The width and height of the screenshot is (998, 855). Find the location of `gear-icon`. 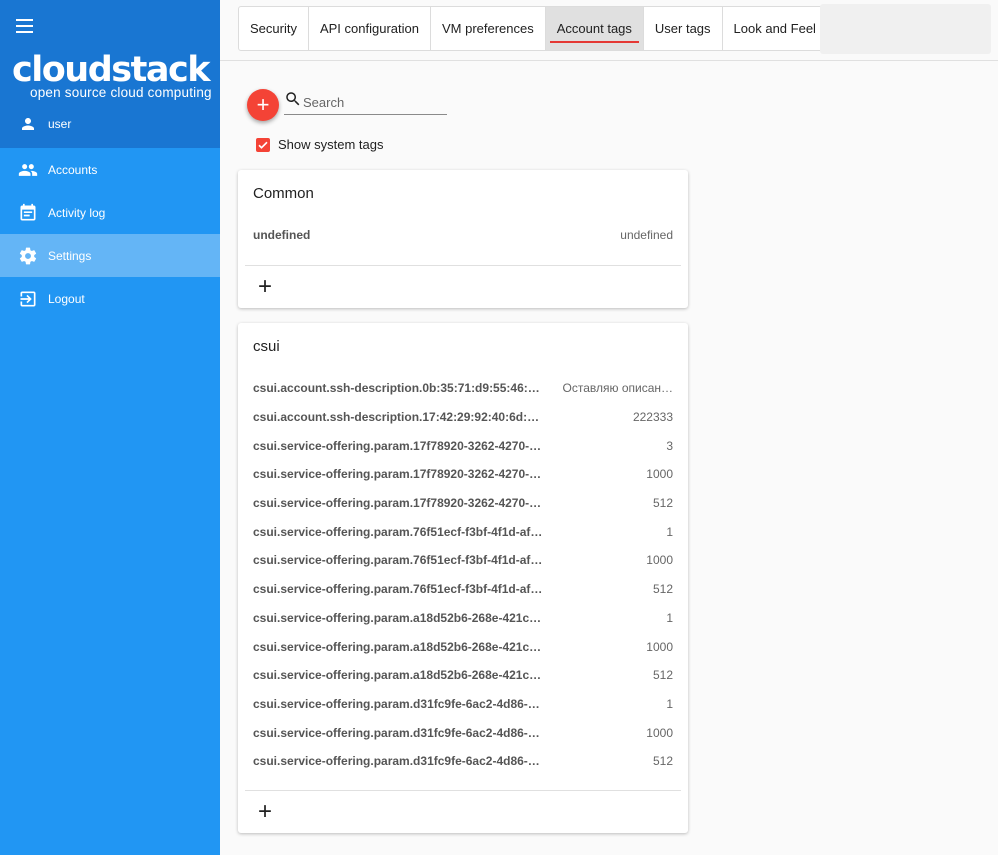

gear-icon is located at coordinates (28, 256).